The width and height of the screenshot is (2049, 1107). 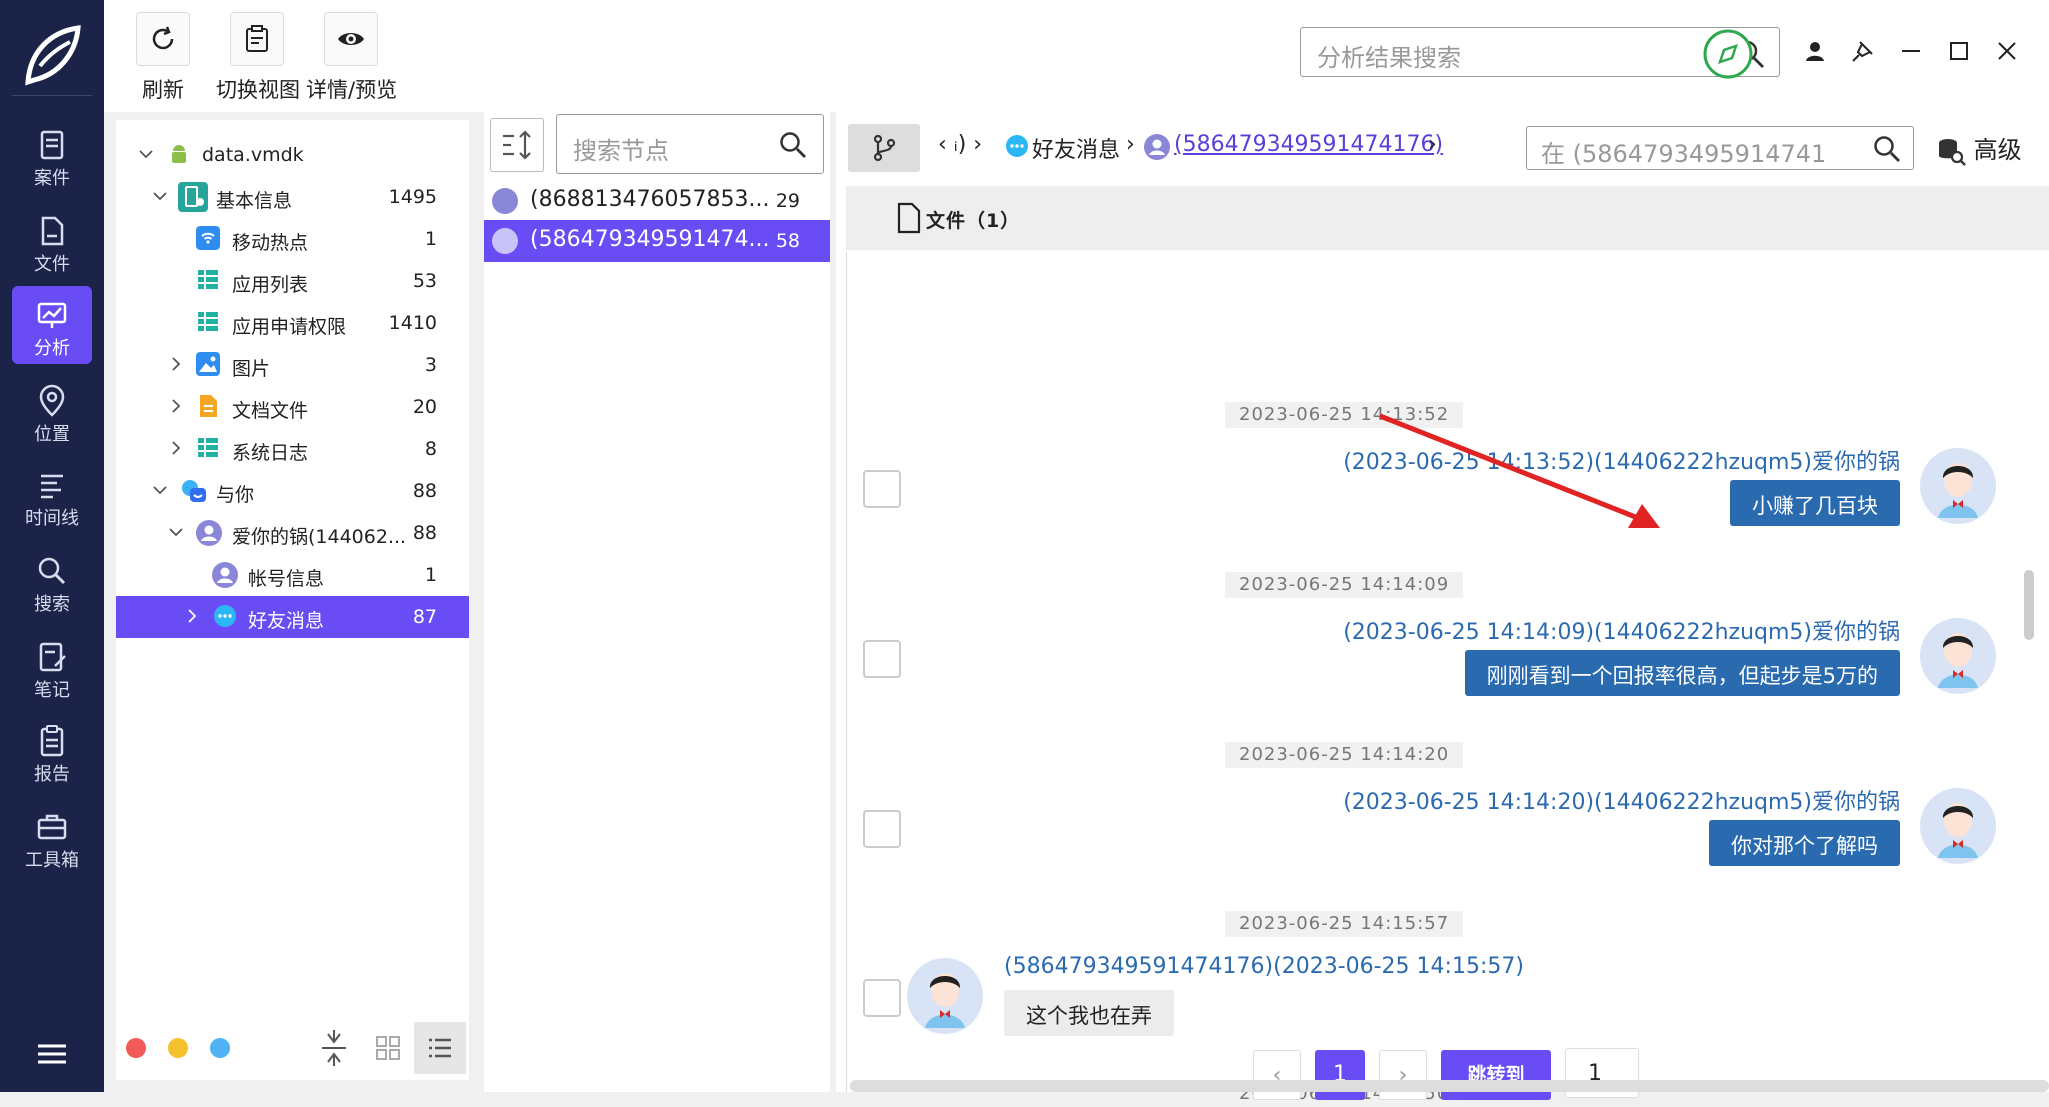 What do you see at coordinates (292, 239) in the screenshot?
I see `tree-row-hotspot: 移动热点 1` at bounding box center [292, 239].